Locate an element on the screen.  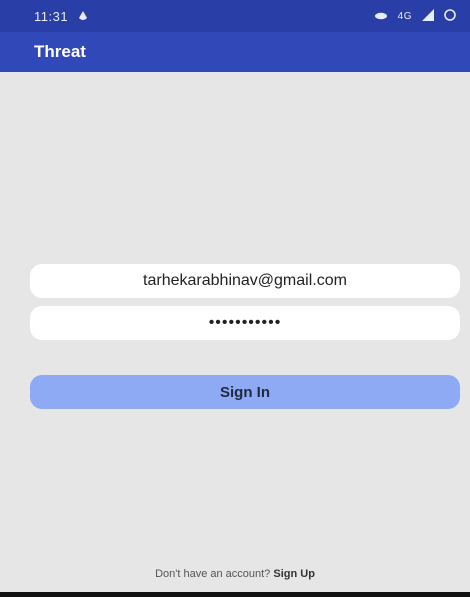
battery-icon is located at coordinates (450, 16).